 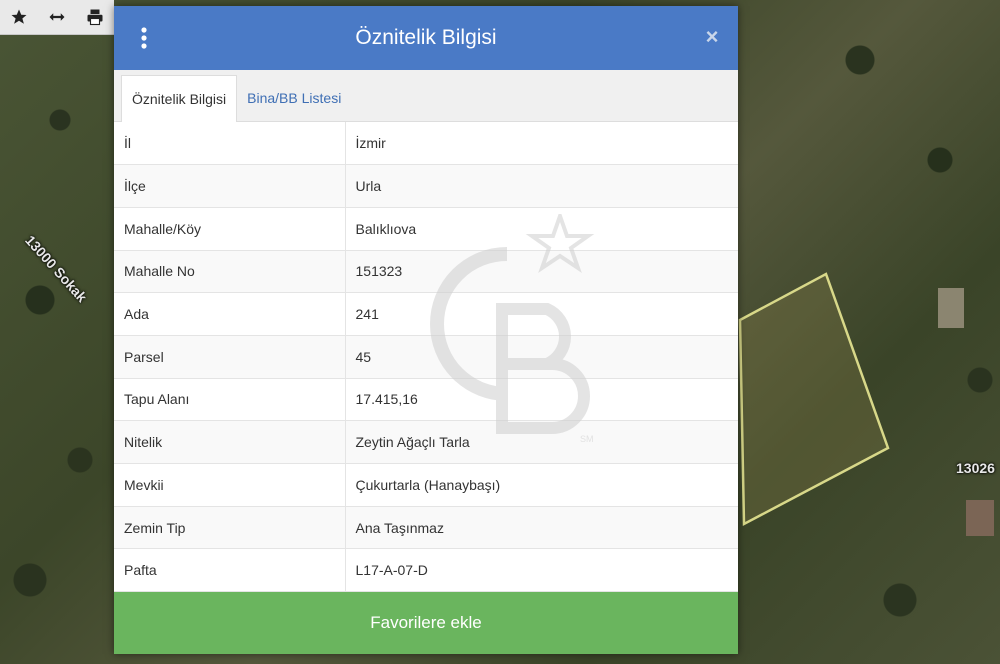 I want to click on row-key: Tapu Alanı, so click(x=230, y=400).